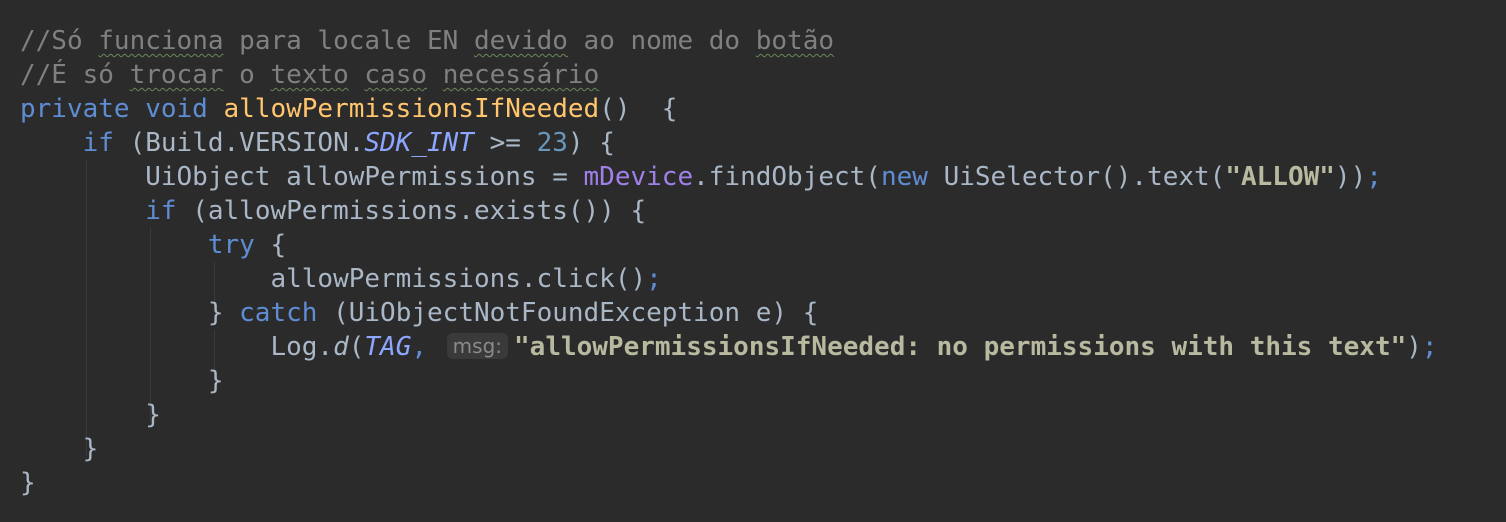  I want to click on code-token: (UiObjectNotFoundException e) {, so click(568, 313).